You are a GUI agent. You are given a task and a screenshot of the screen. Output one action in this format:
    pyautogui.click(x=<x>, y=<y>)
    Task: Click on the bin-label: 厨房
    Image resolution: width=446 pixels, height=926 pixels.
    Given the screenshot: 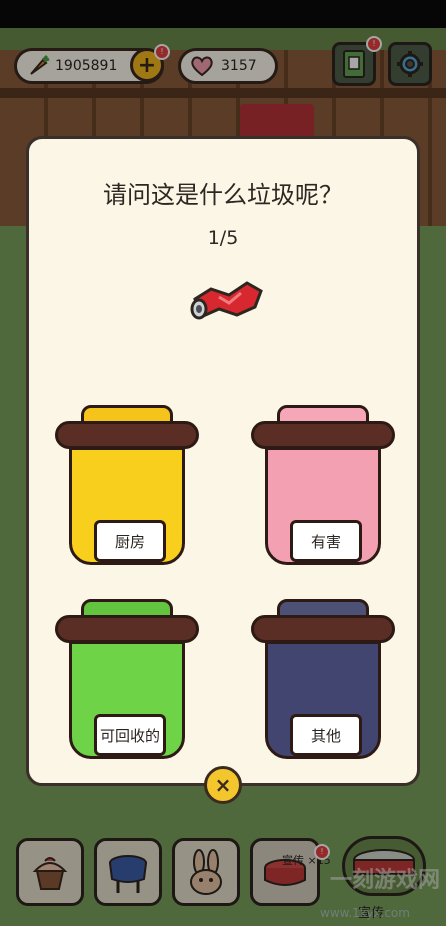 What is the action you would take?
    pyautogui.click(x=130, y=541)
    